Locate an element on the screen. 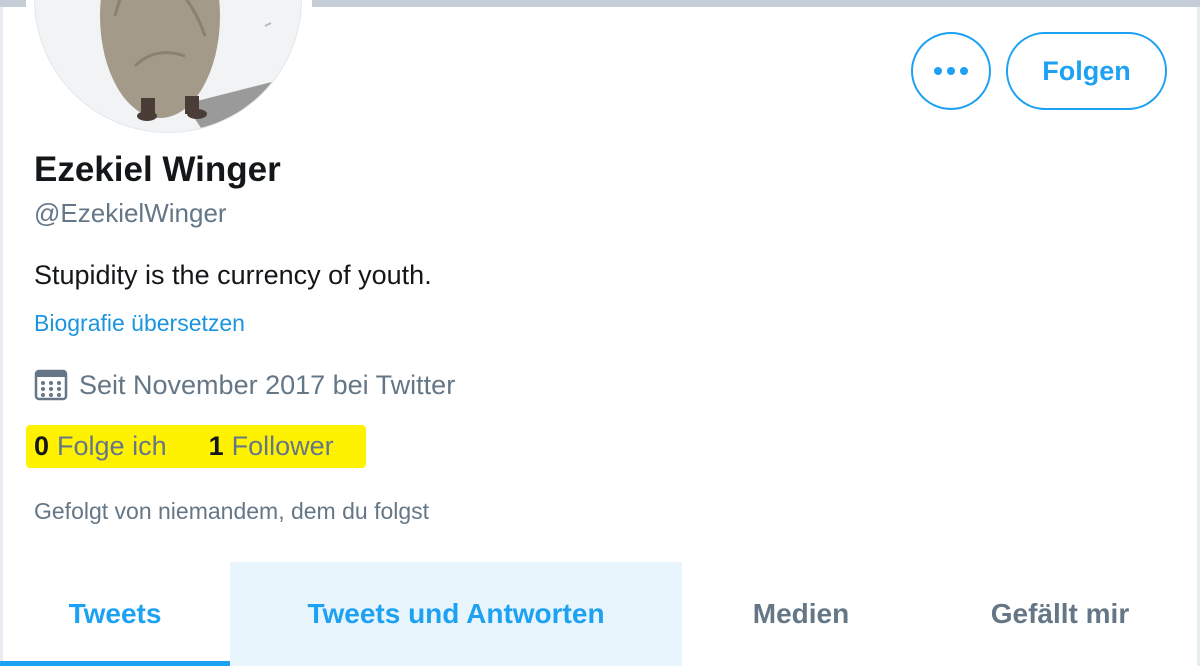 The height and width of the screenshot is (666, 1200). following-count: 0 is located at coordinates (42, 446).